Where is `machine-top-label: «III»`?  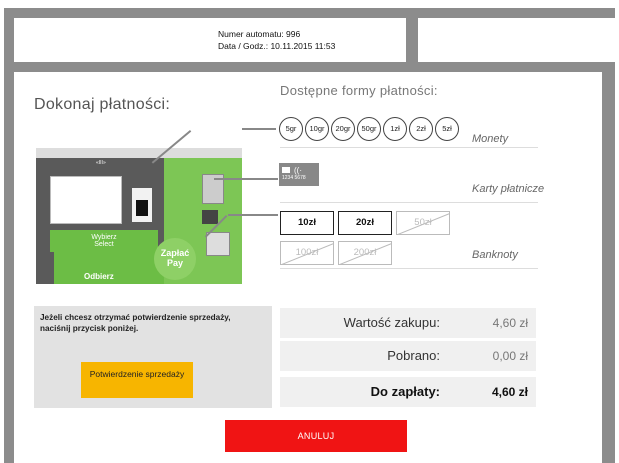 machine-top-label: «III» is located at coordinates (101, 163).